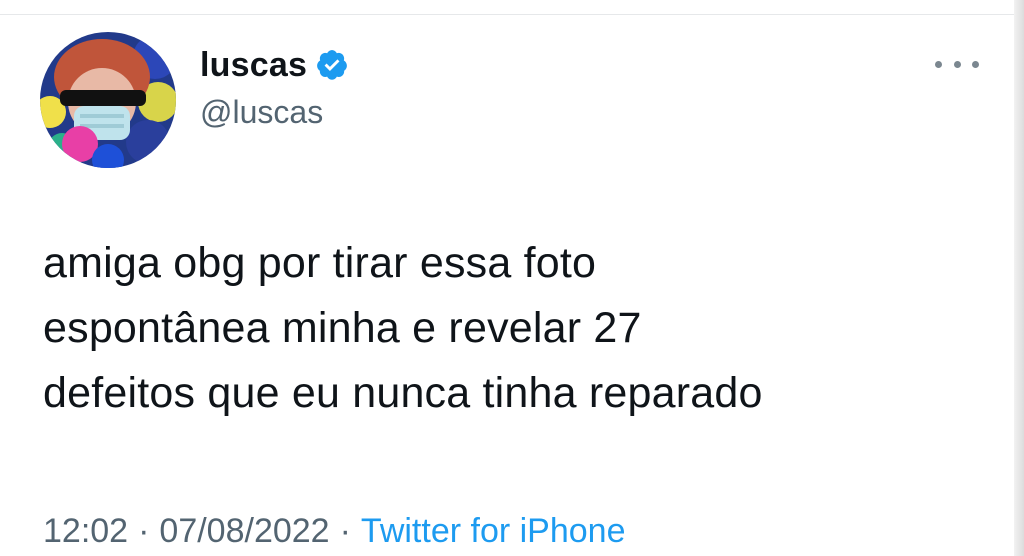 The height and width of the screenshot is (556, 1024). Describe the element at coordinates (253, 65) in the screenshot. I see `display-name: luscas` at that location.